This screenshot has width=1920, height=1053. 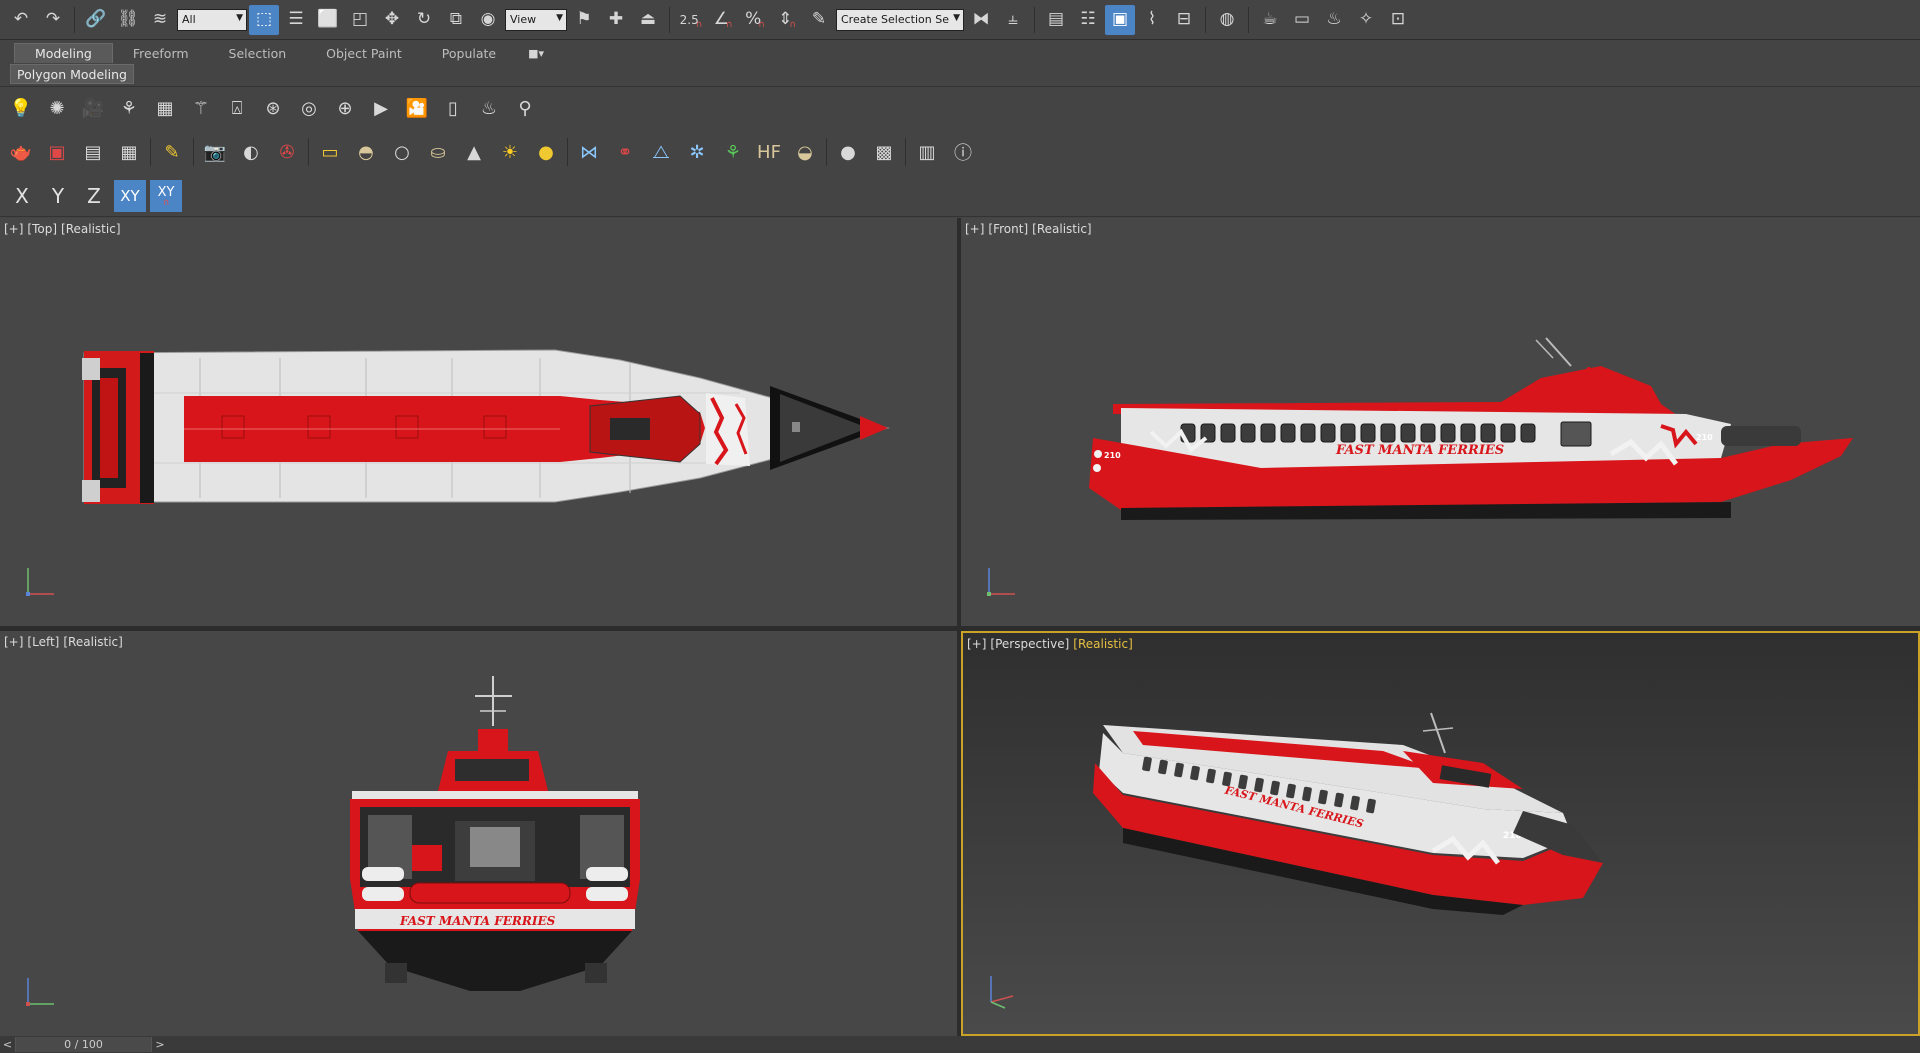 What do you see at coordinates (474, 152) in the screenshot?
I see `spot-light-icon: ▲` at bounding box center [474, 152].